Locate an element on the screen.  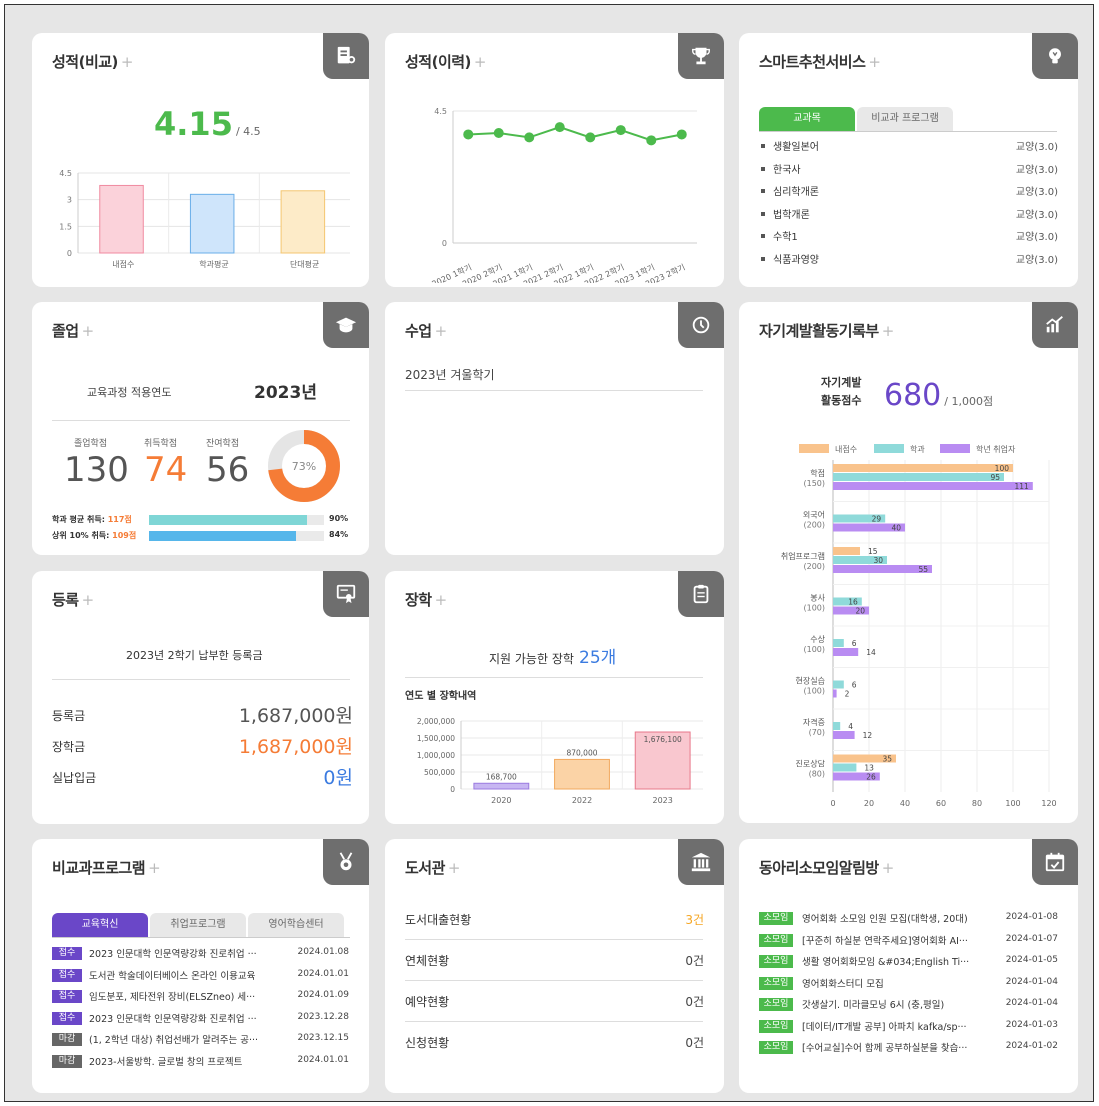
grade-compare-title: 성적(비교) + is located at coordinates (93, 61).